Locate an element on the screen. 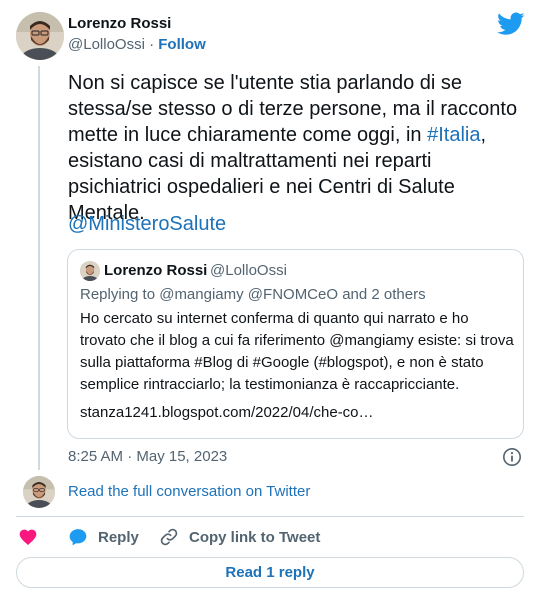  tweet-timestamp: 8:25 AM · May 15, 2023 is located at coordinates (147, 456).